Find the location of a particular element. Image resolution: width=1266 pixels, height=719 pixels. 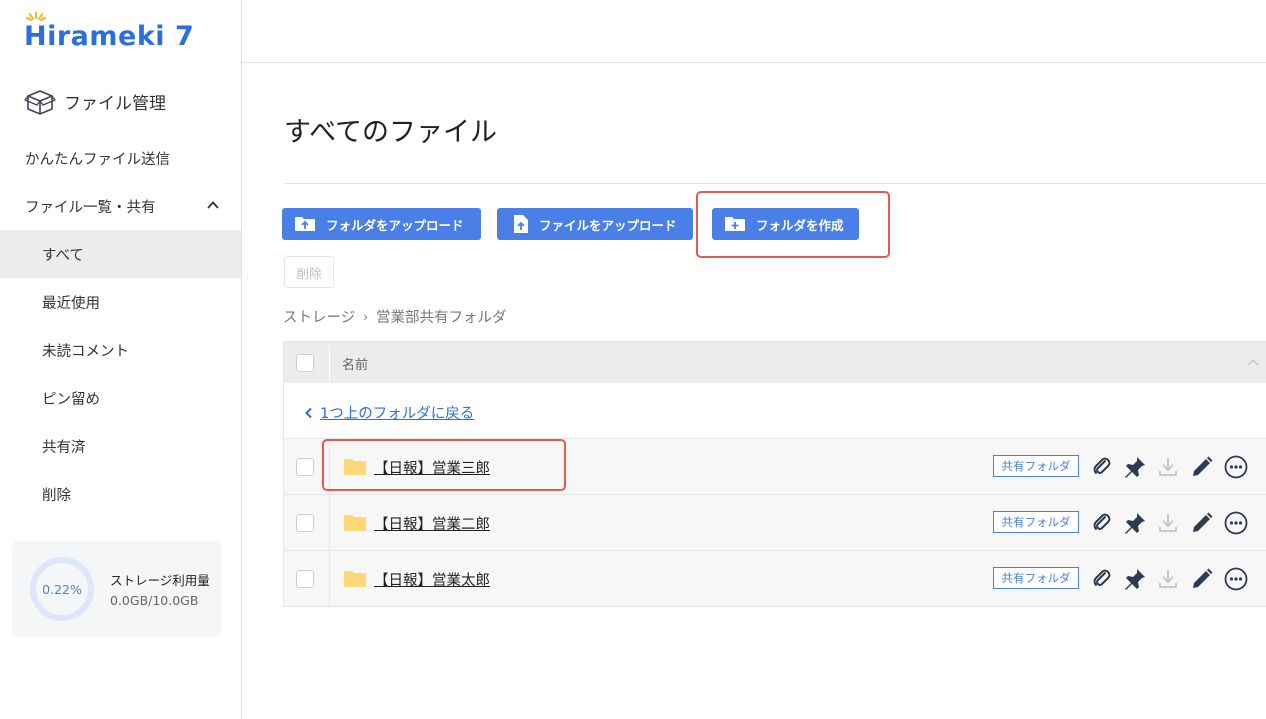

table-header: 名前 is located at coordinates (775, 362).